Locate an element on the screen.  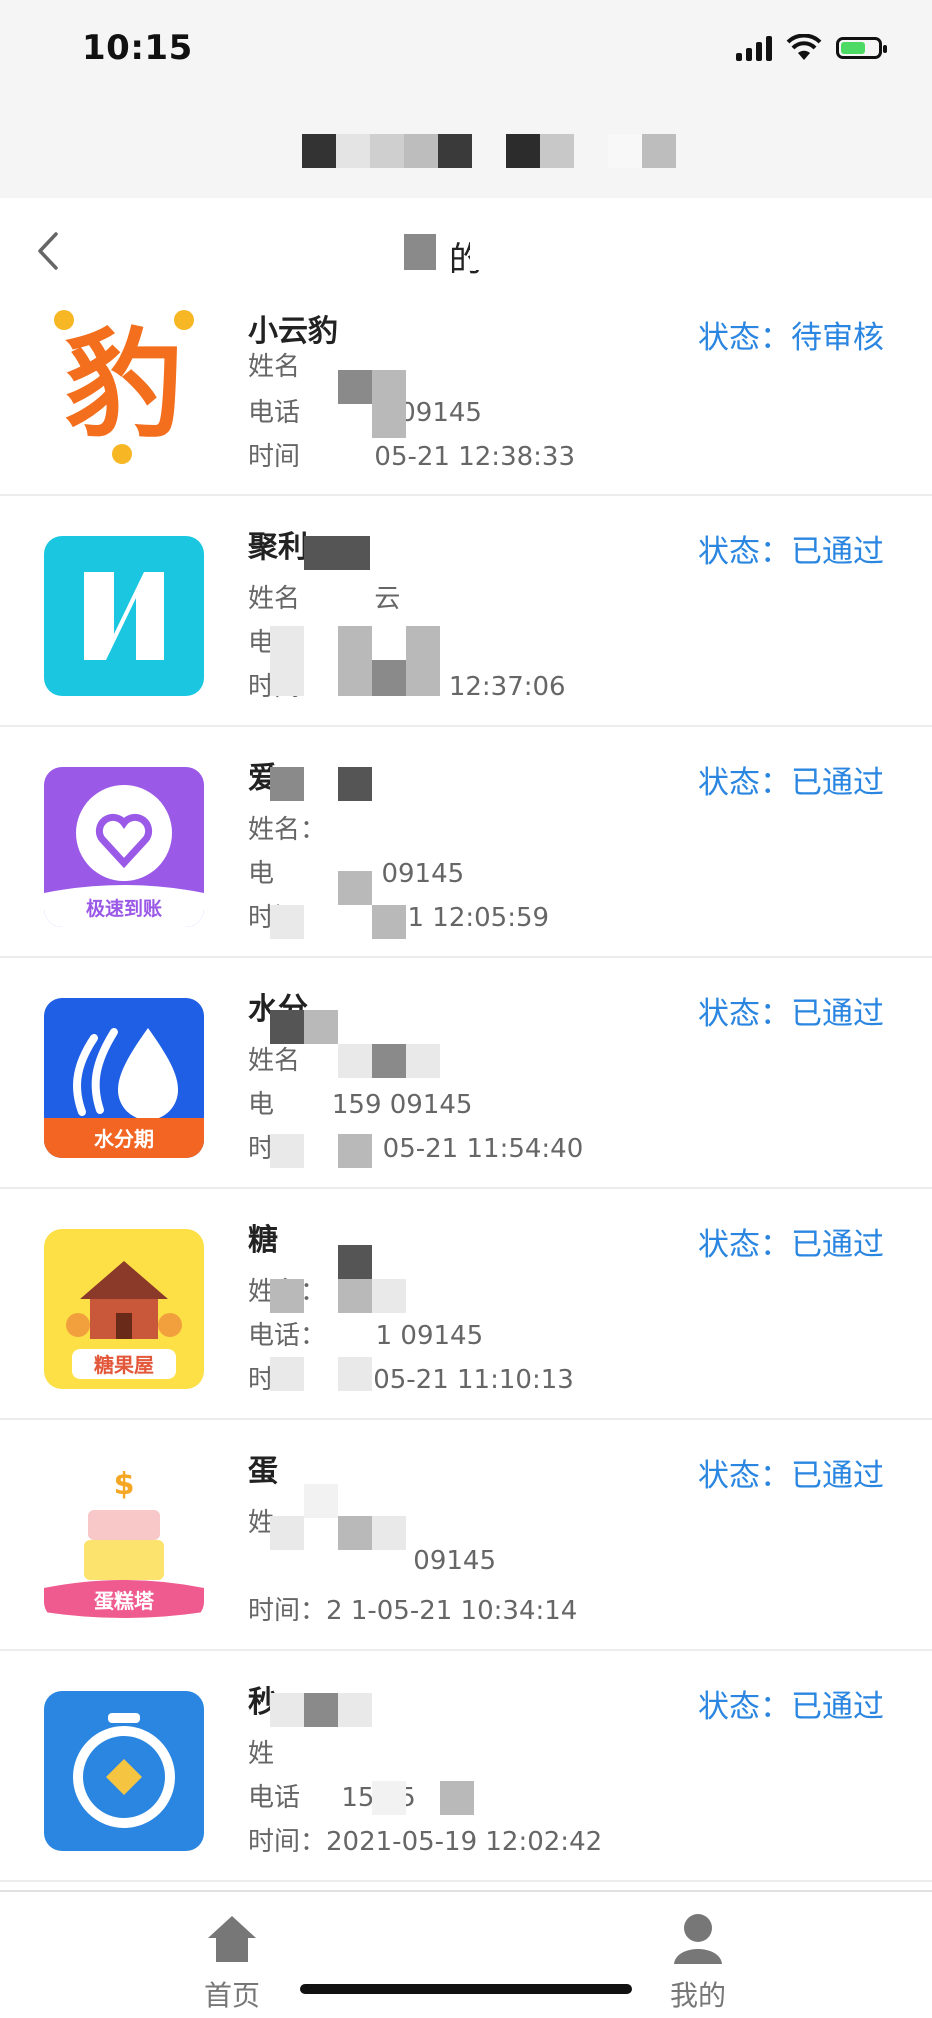
leopard-logo: 豹 is located at coordinates (124, 386).